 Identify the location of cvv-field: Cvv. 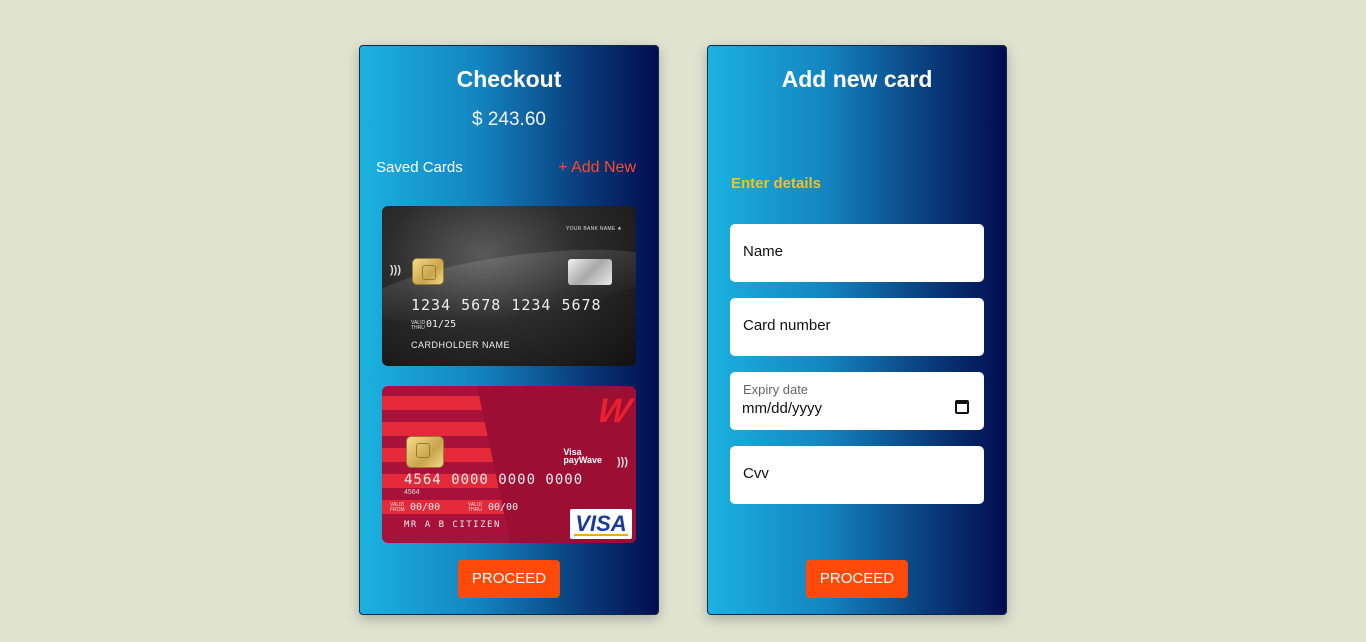
(857, 475).